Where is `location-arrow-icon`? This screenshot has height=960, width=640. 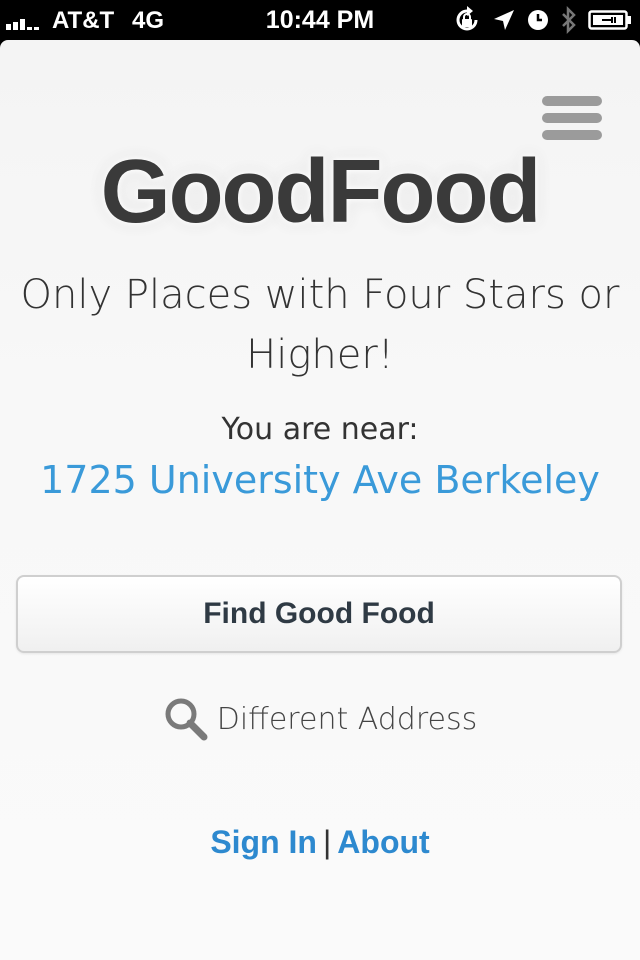 location-arrow-icon is located at coordinates (504, 20).